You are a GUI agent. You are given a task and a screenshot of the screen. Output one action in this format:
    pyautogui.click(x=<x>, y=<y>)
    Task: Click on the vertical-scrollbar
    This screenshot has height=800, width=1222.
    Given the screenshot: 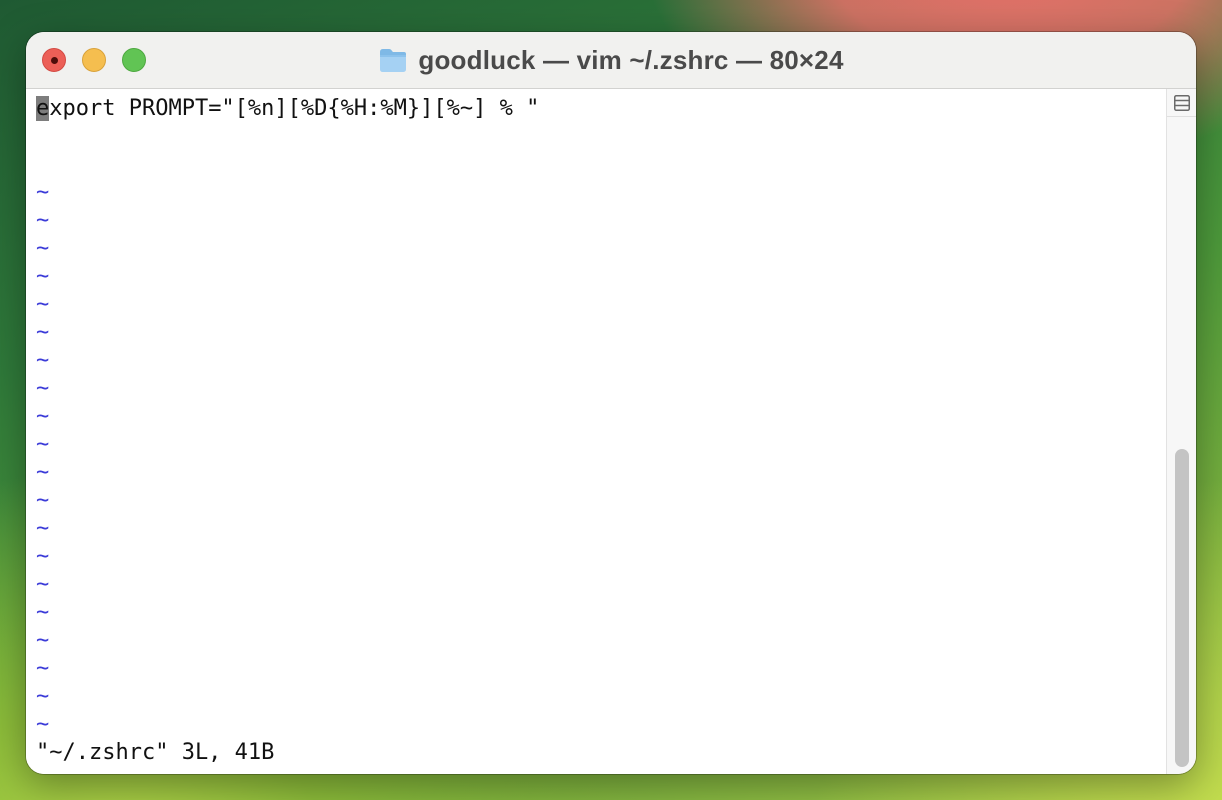 What is the action you would take?
    pyautogui.click(x=1181, y=431)
    